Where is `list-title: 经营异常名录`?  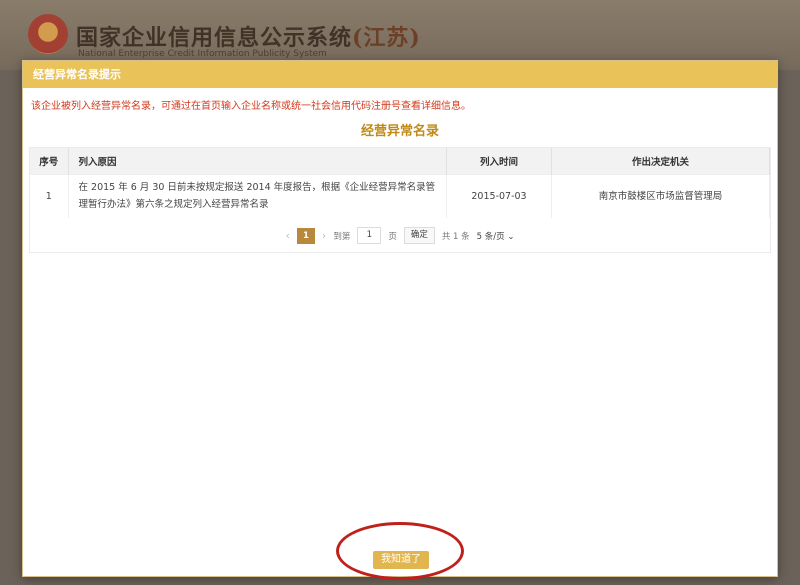 list-title: 经营异常名录 is located at coordinates (399, 131).